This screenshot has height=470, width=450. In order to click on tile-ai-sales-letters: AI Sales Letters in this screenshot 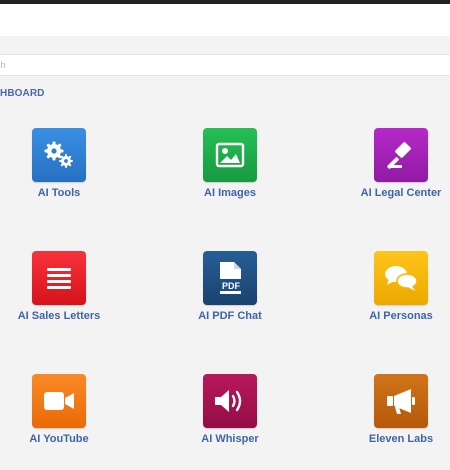, I will do `click(62, 299)`.